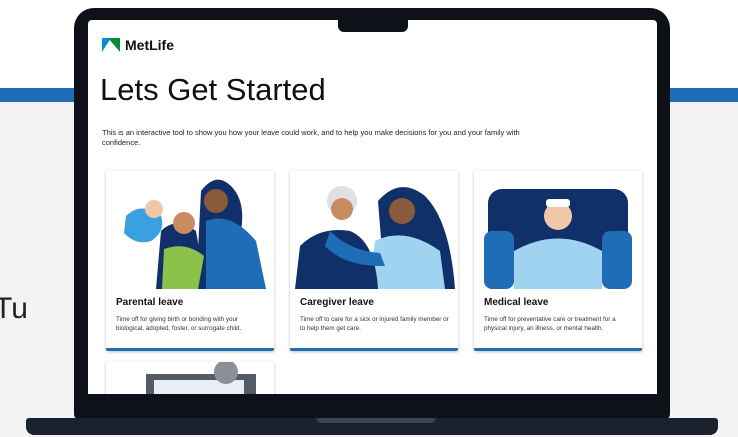  Describe the element at coordinates (201, 378) in the screenshot. I see `partial-illustration` at that location.